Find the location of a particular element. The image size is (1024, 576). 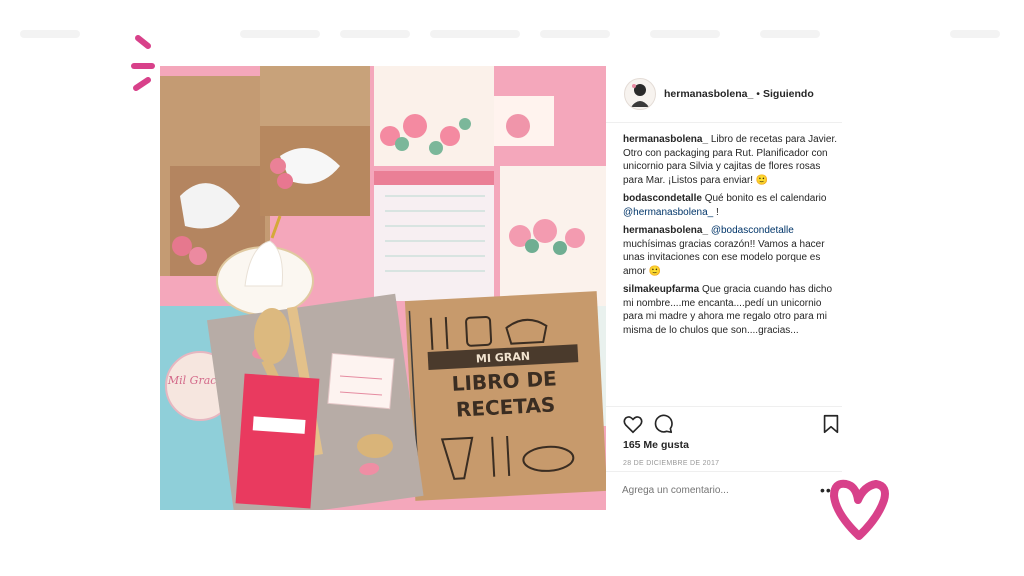

comment-username: bodascondetalle is located at coordinates (662, 198).